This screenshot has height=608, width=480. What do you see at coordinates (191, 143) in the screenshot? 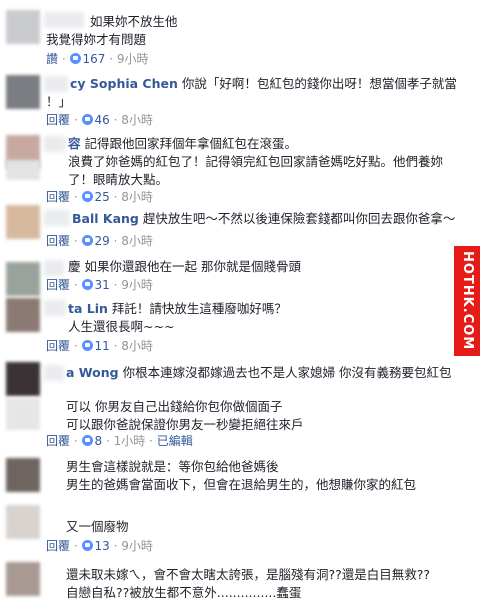
I see `comment-text: 記得跟他回家拜個年拿個紅包在滾蛋。` at bounding box center [191, 143].